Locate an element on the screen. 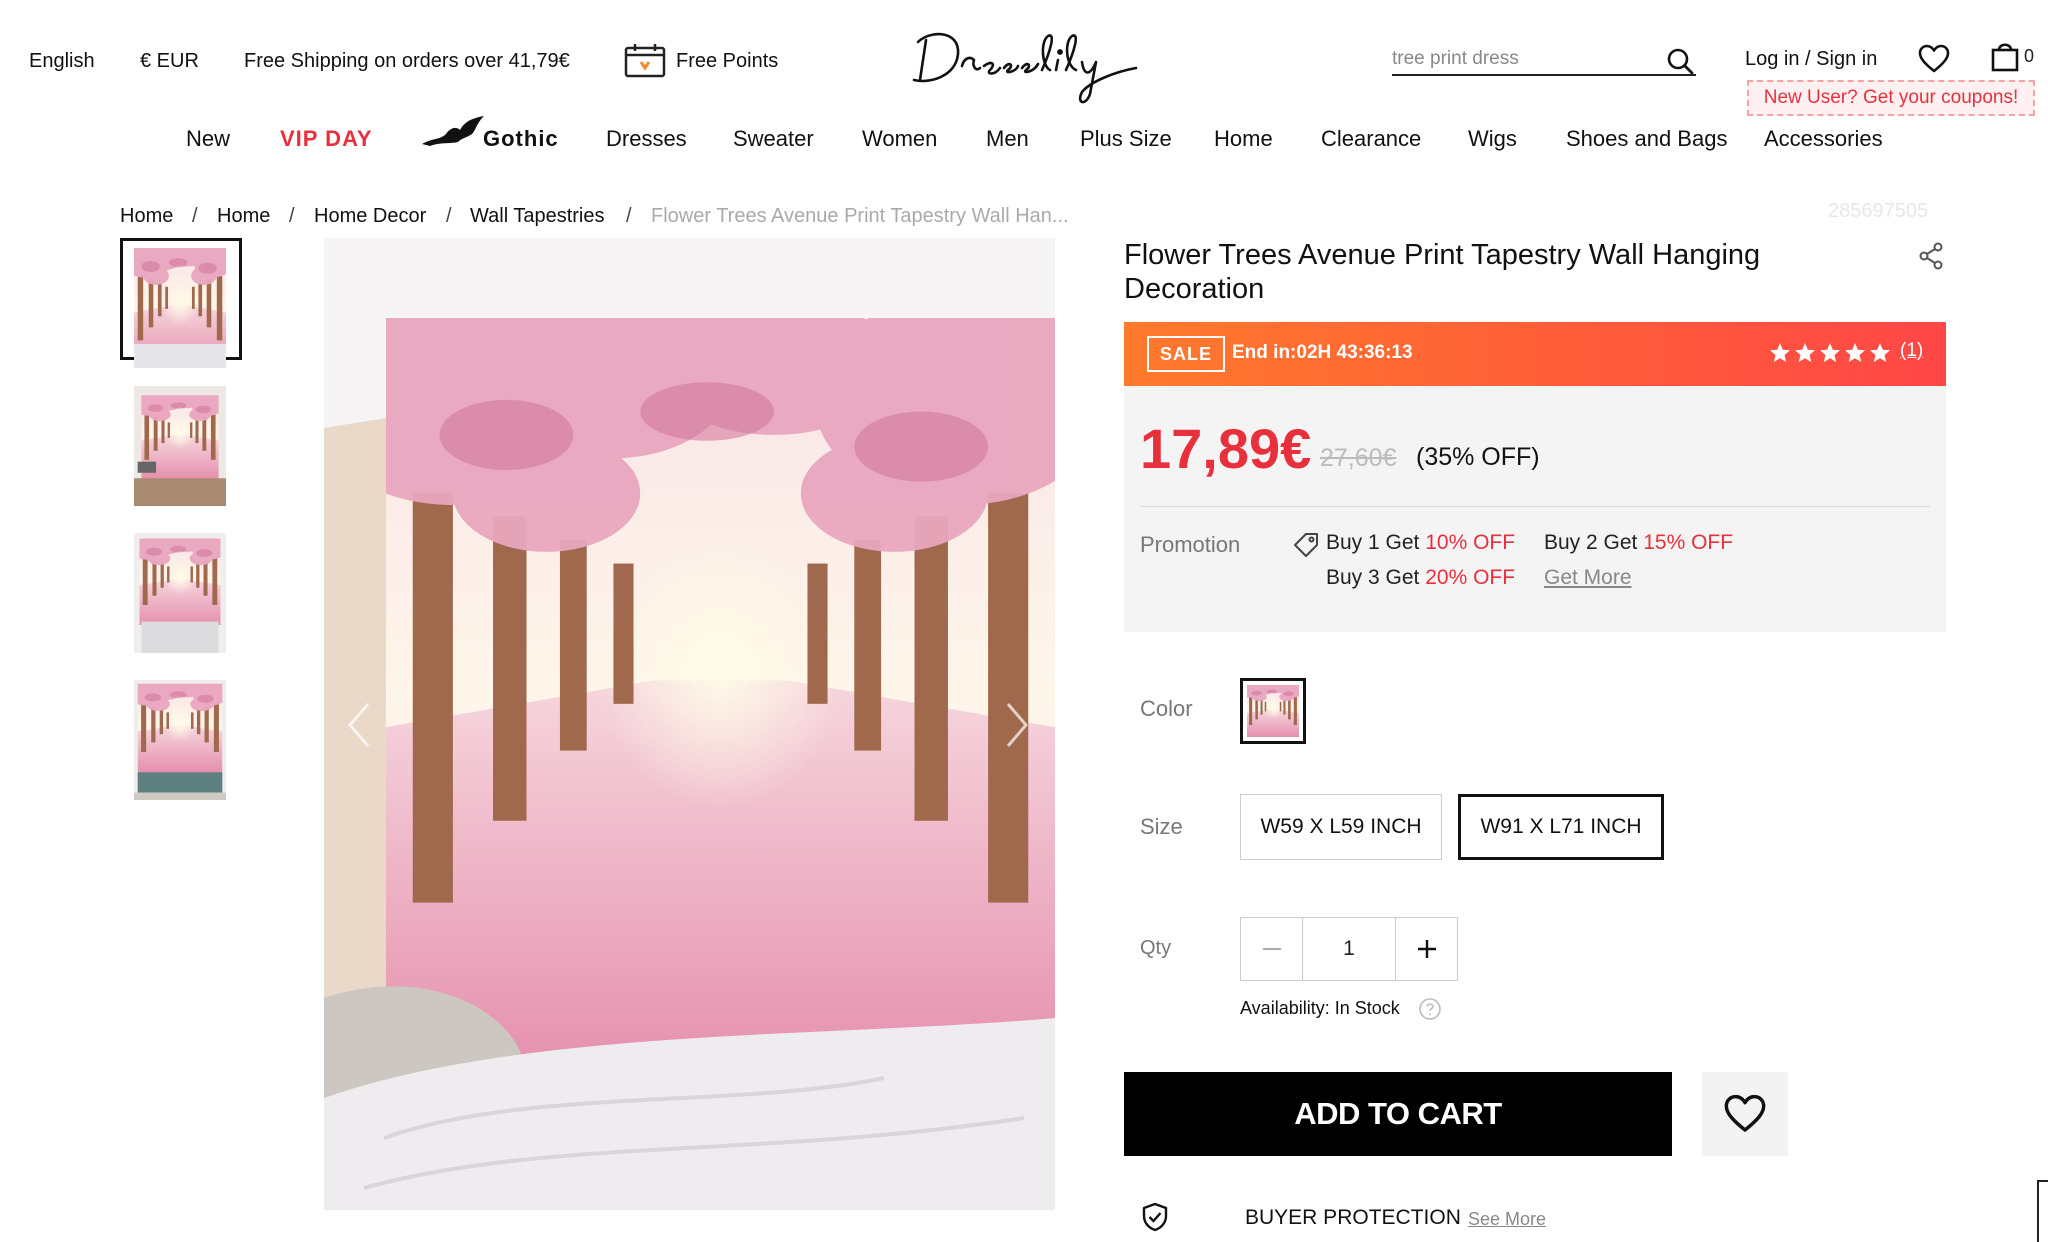 The width and height of the screenshot is (2048, 1242). login-link: Log in / Sign in is located at coordinates (1811, 59).